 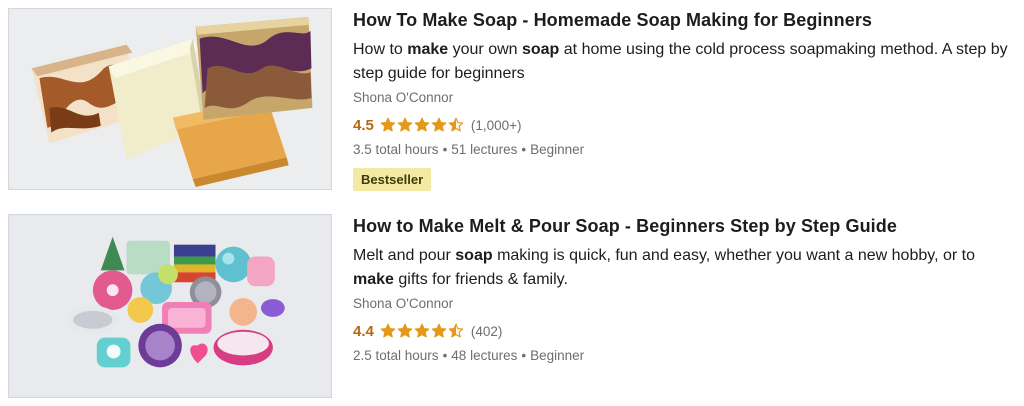 What do you see at coordinates (484, 149) in the screenshot?
I see `lecture-count: 51 lectures` at bounding box center [484, 149].